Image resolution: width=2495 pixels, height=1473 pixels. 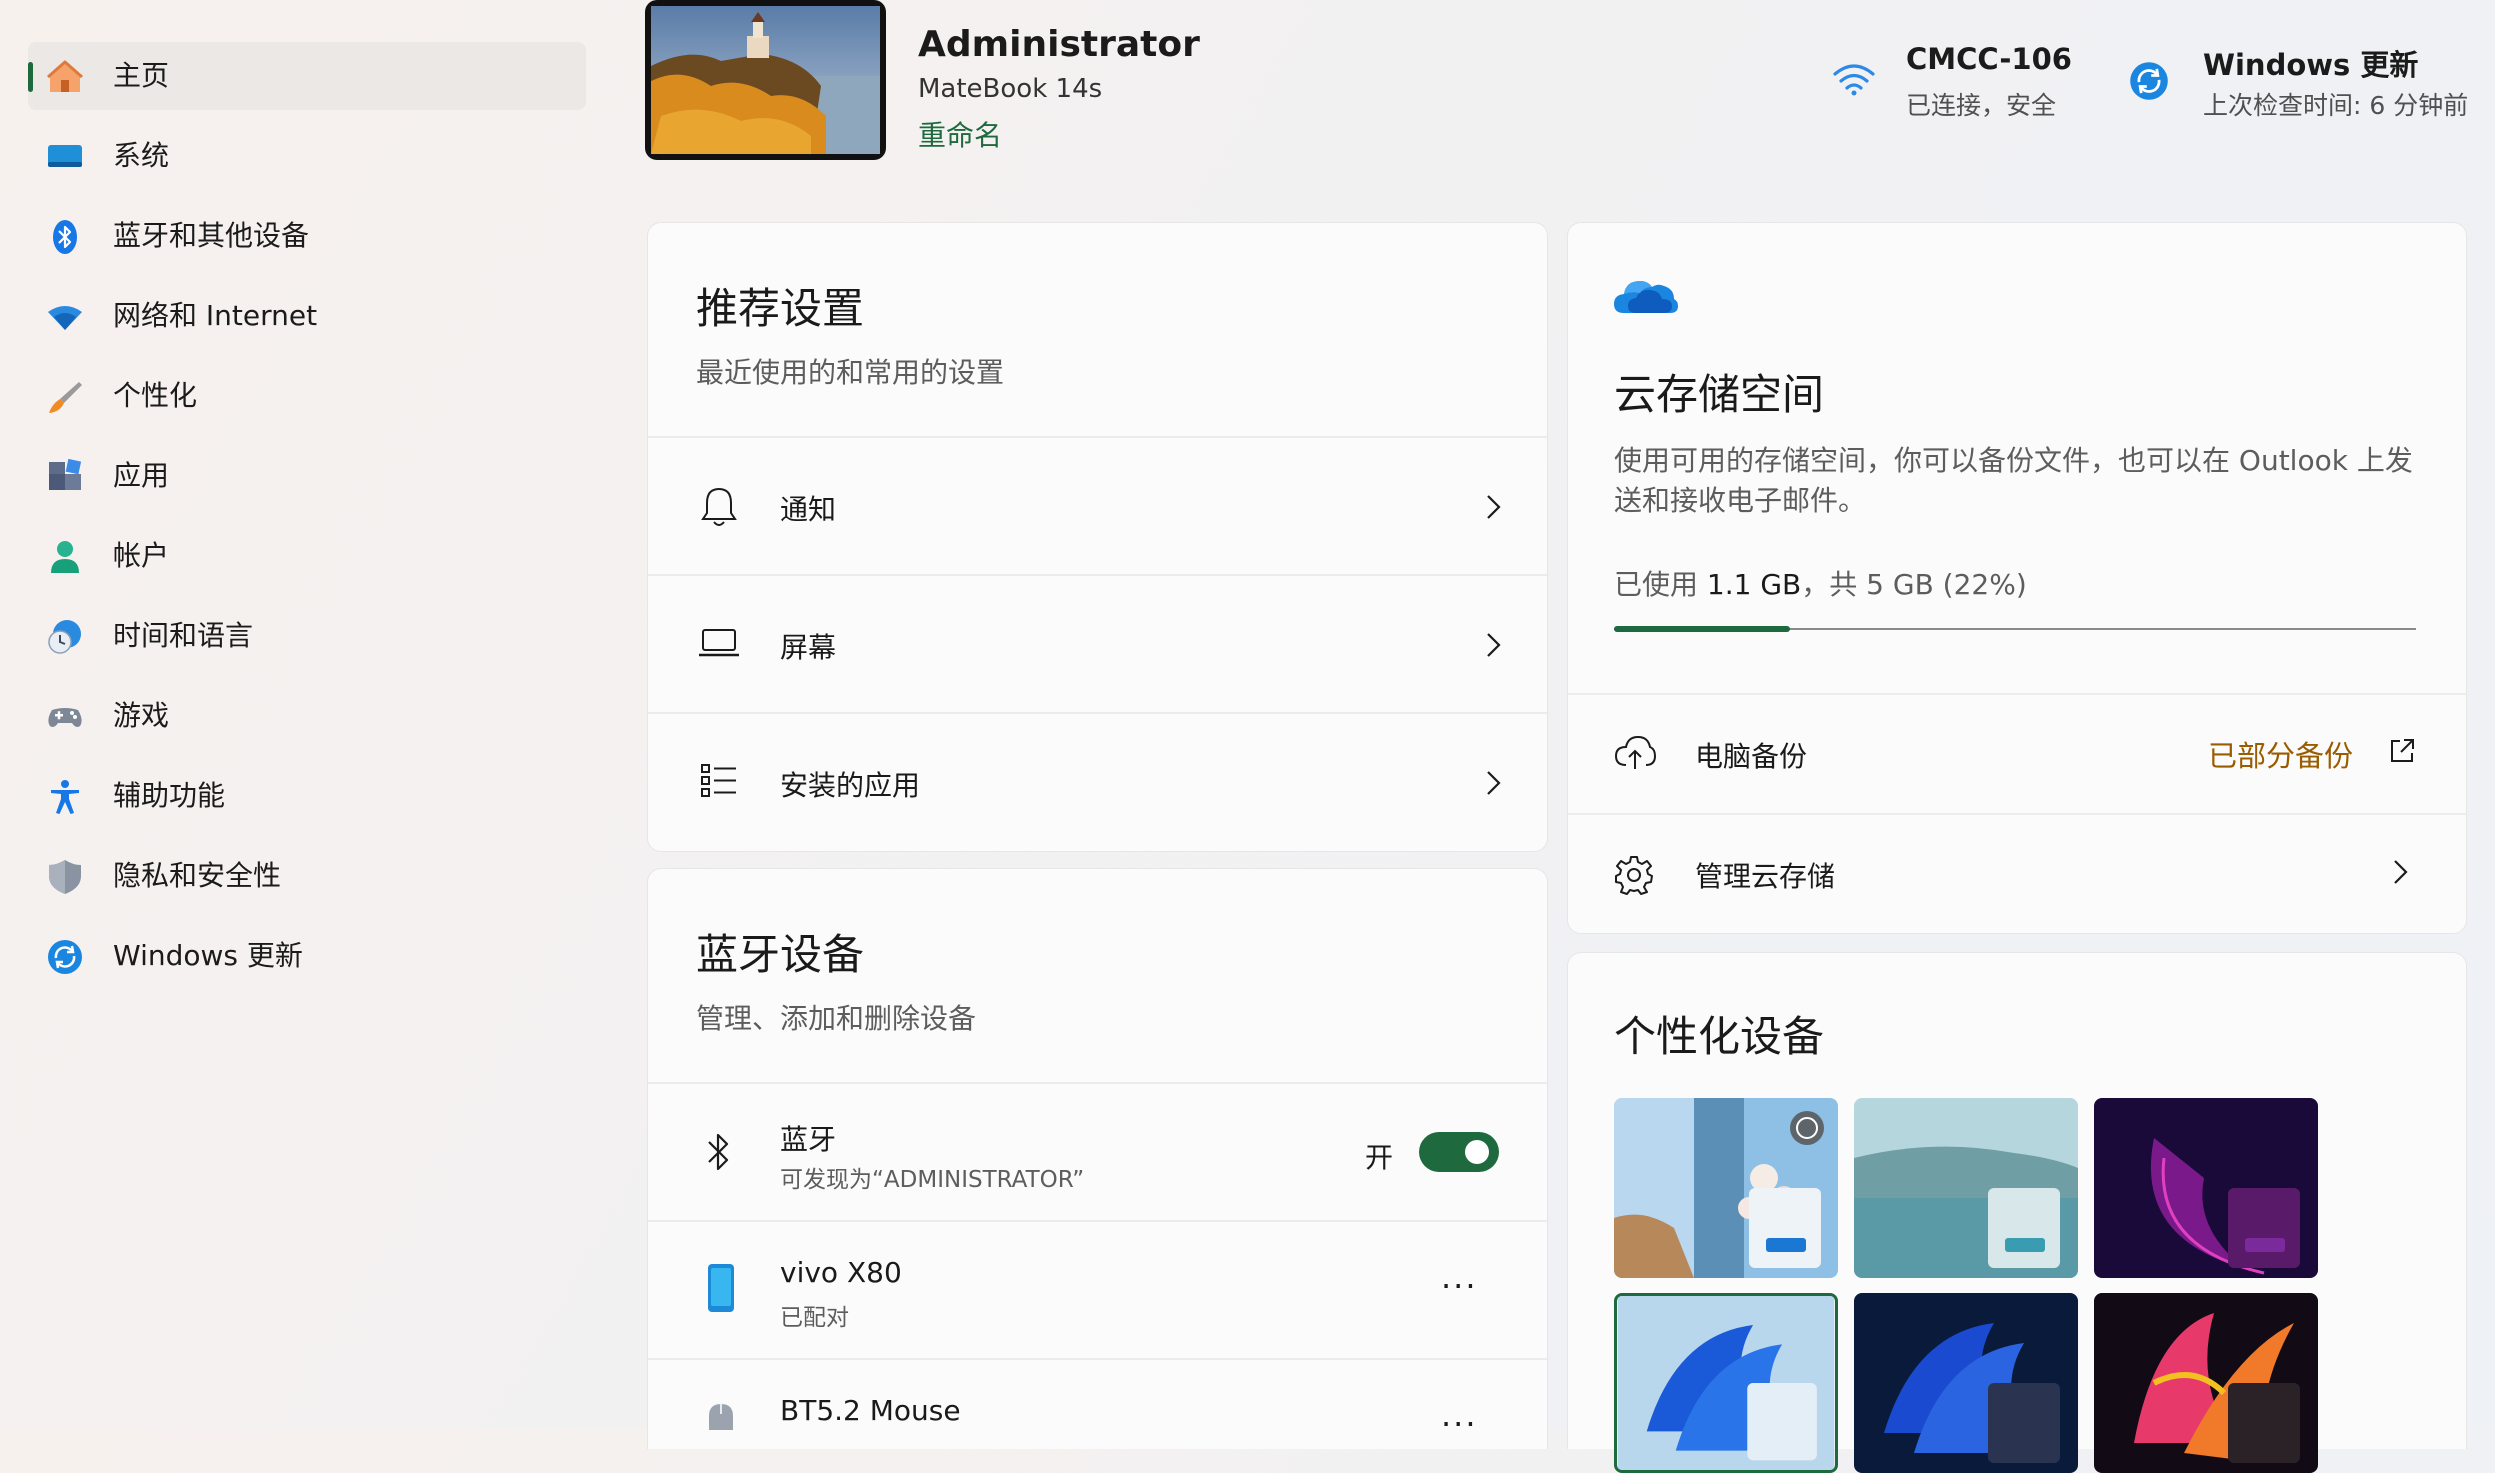 I want to click on gamepad-icon, so click(x=65, y=717).